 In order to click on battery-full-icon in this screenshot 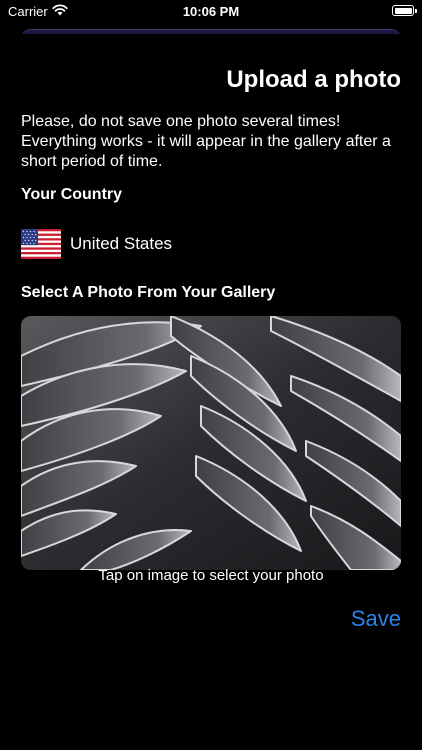, I will do `click(404, 10)`.